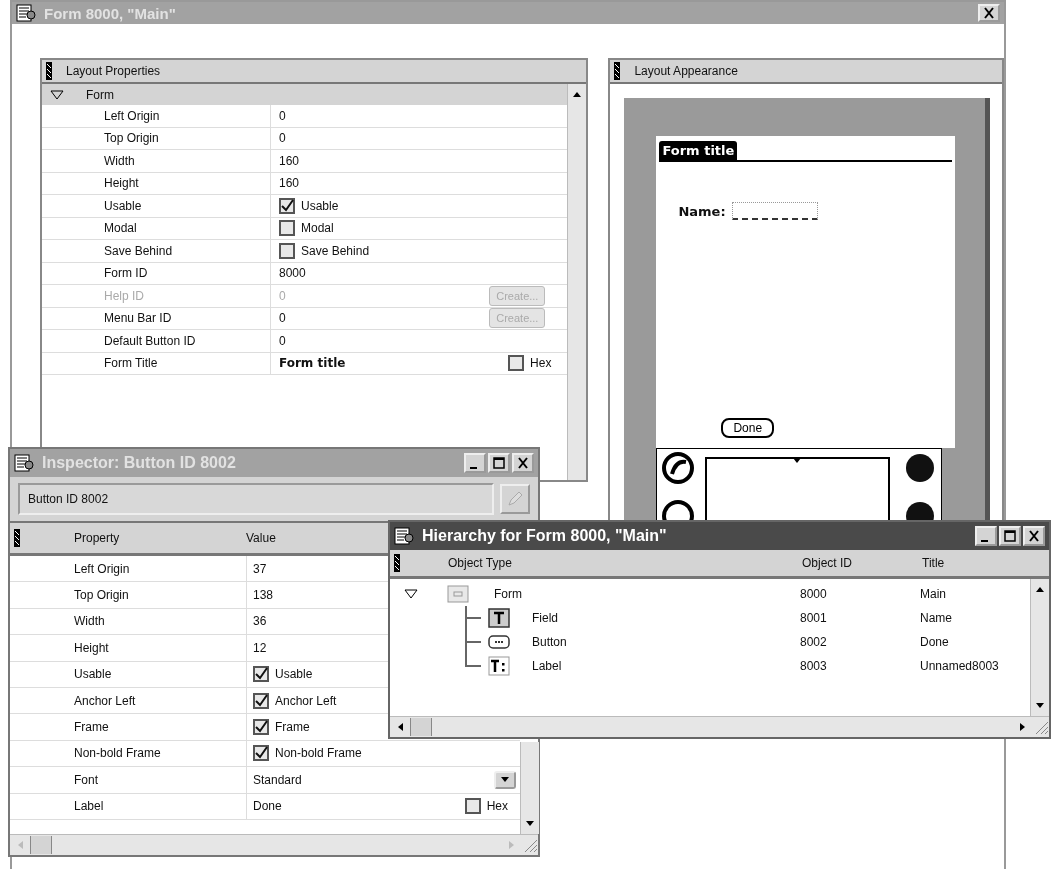  What do you see at coordinates (814, 618) in the screenshot?
I see `object-id: 8001` at bounding box center [814, 618].